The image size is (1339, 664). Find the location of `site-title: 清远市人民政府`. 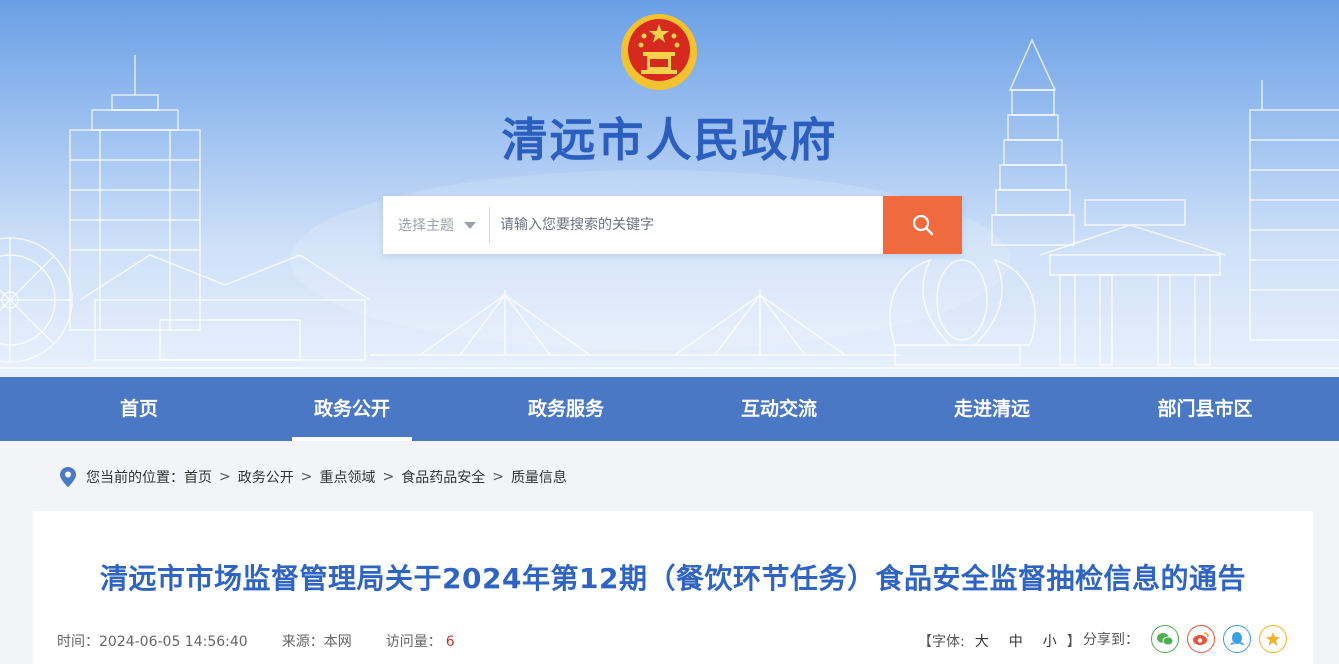

site-title: 清远市人民政府 is located at coordinates (669, 140).